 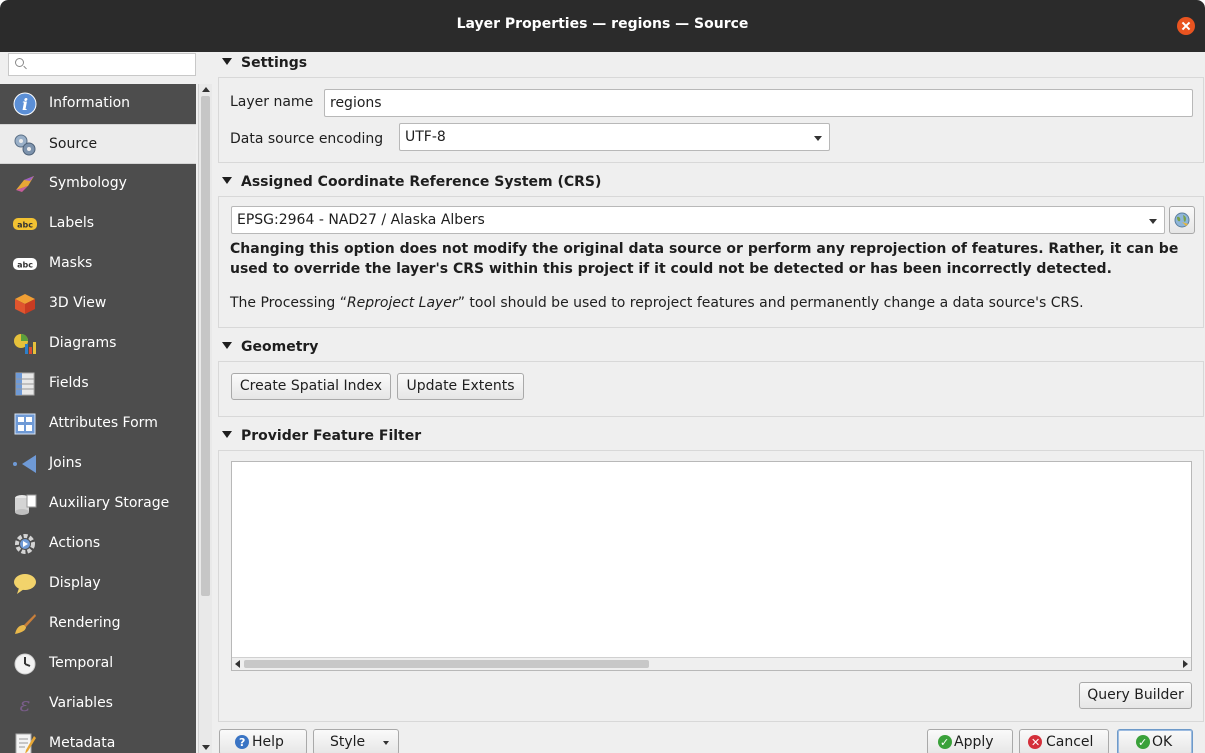 I want to click on sidebar-scrollbar, so click(x=205, y=418).